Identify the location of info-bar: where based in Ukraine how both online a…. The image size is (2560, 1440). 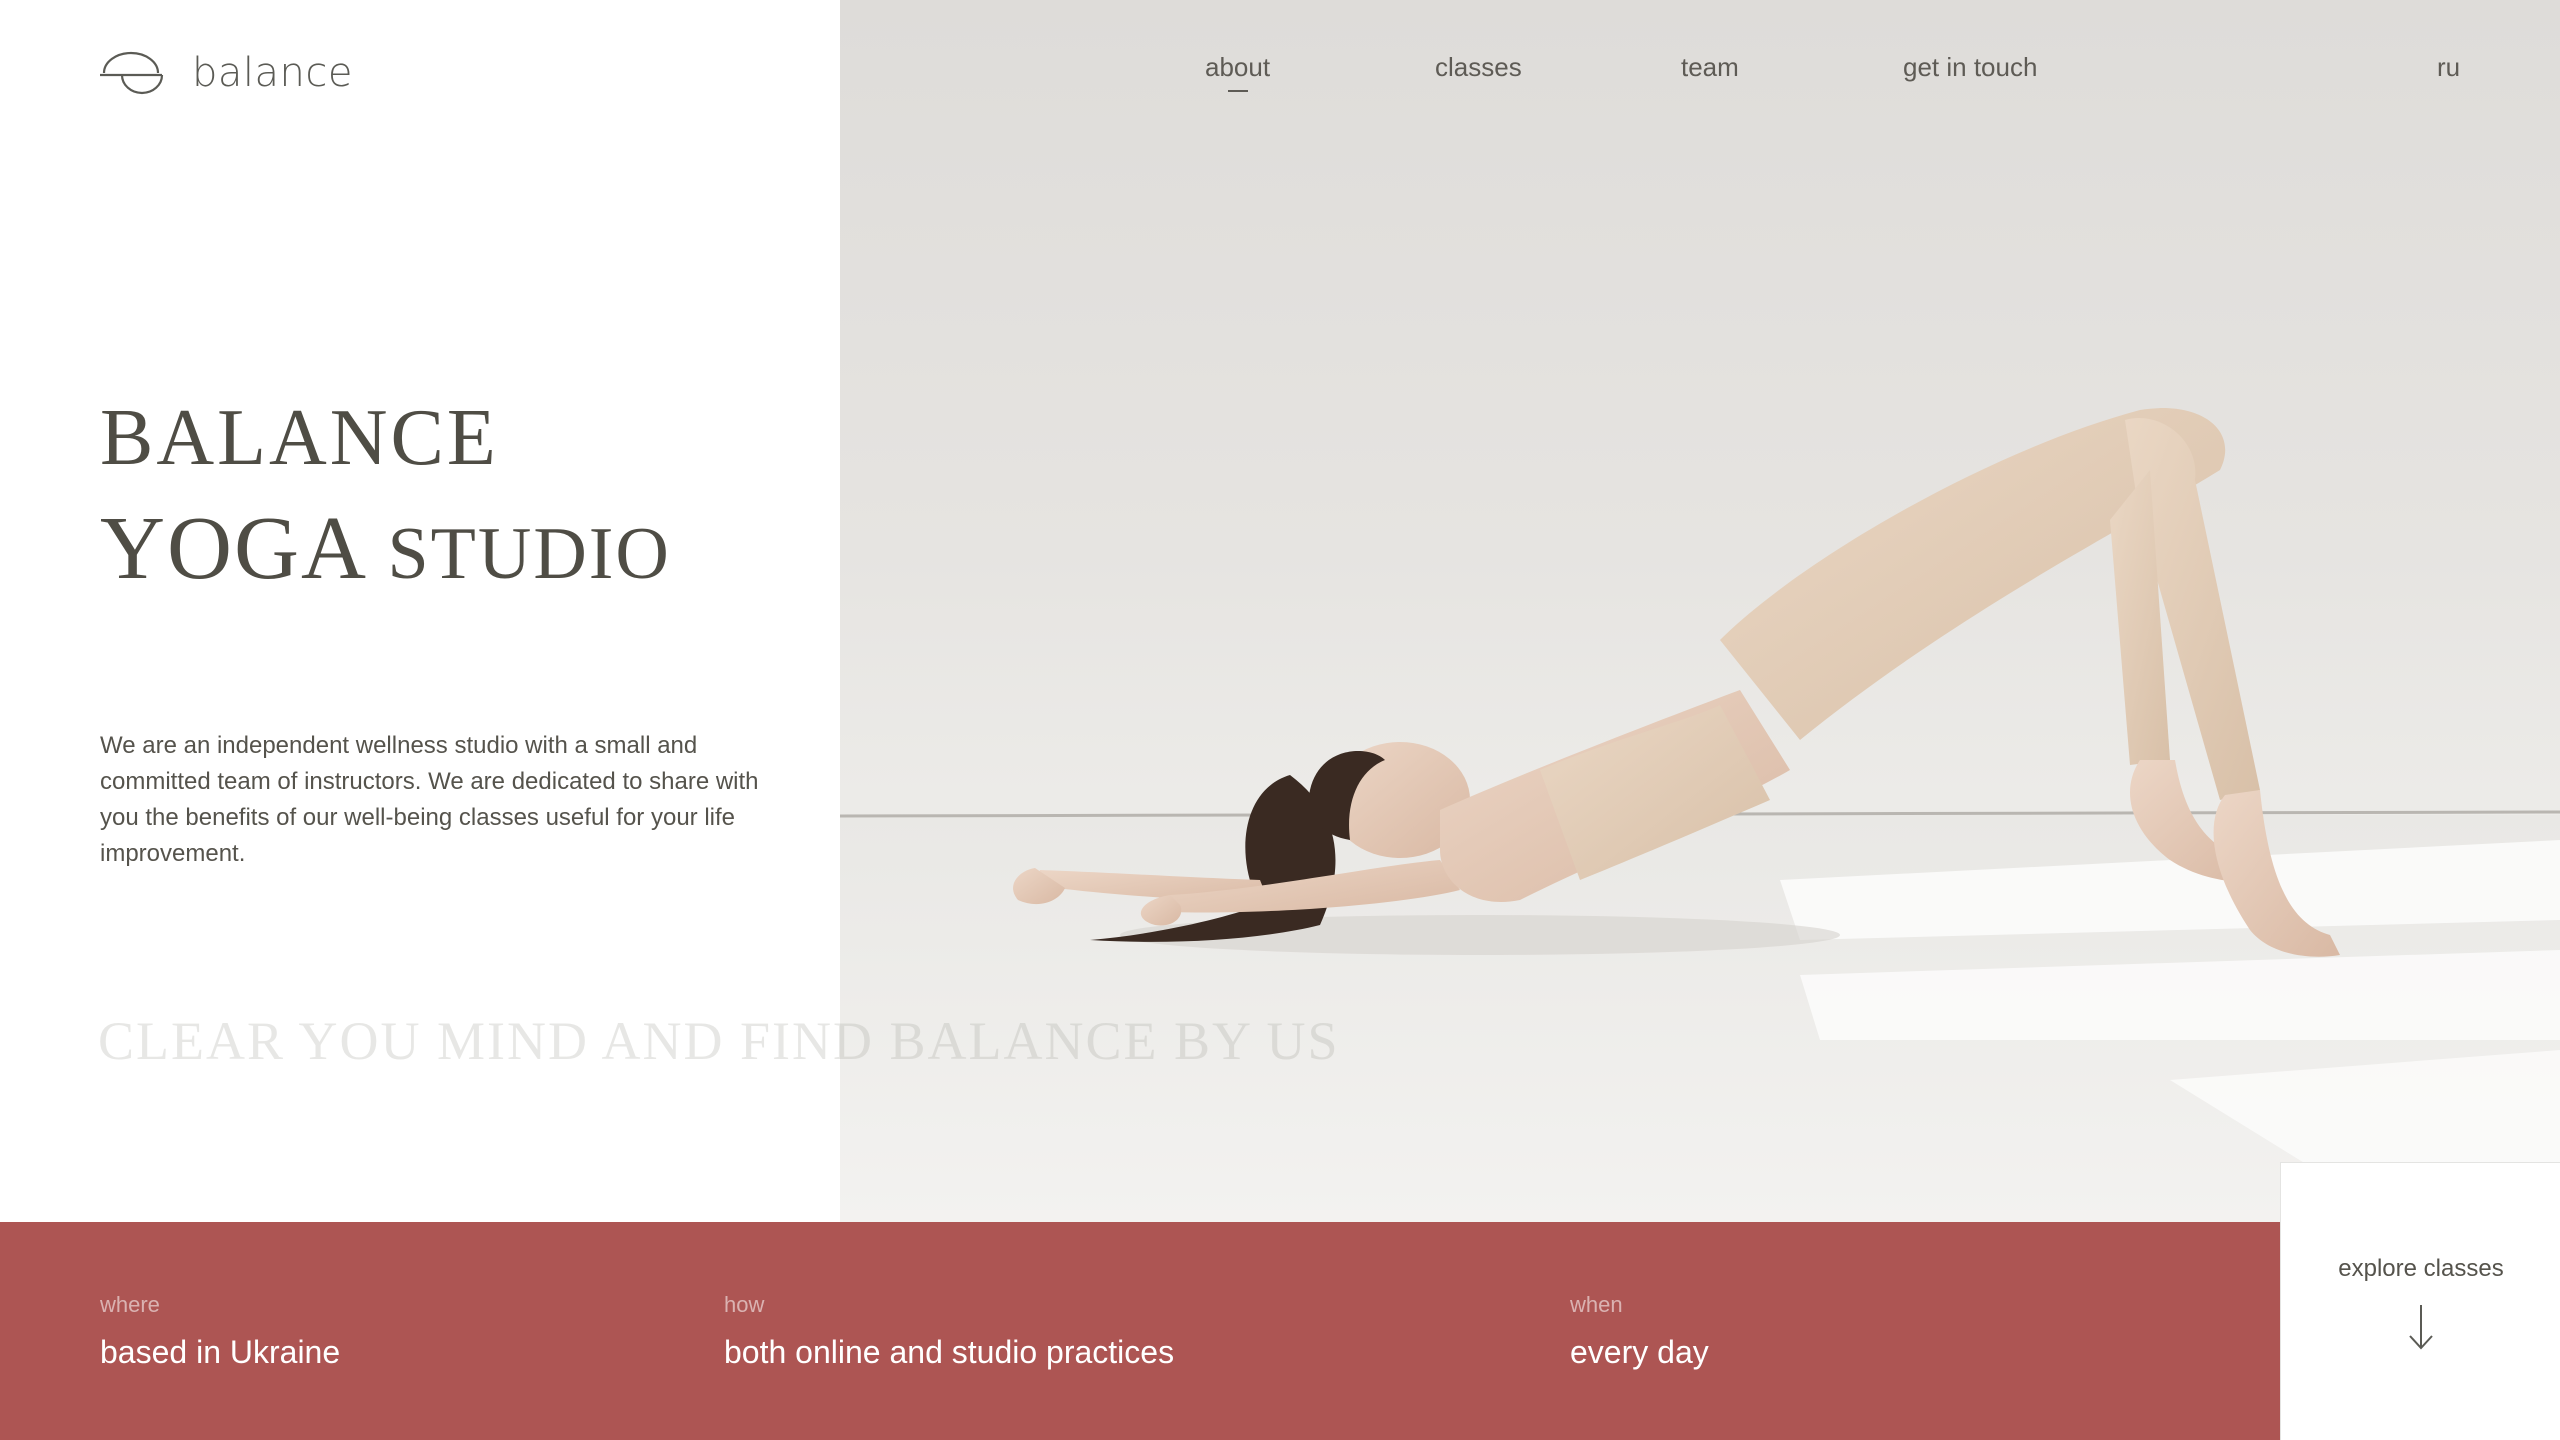
(1140, 1331).